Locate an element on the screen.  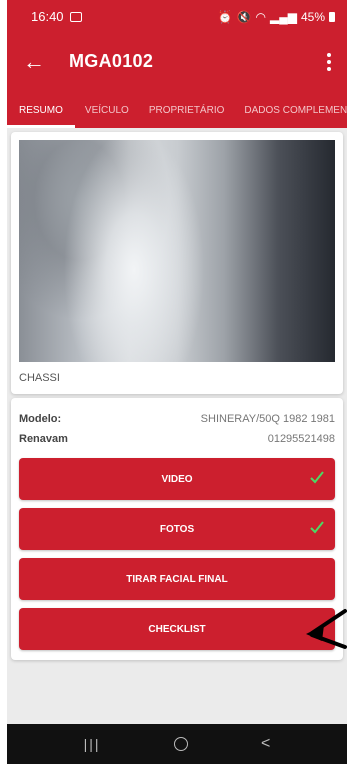
page-title: MGA0102 is located at coordinates (111, 61).